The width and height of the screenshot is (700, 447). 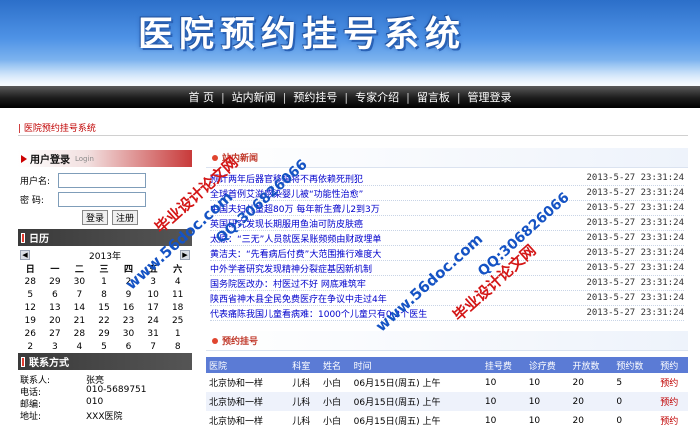 What do you see at coordinates (23, 237) in the screenshot?
I see `bar-icon` at bounding box center [23, 237].